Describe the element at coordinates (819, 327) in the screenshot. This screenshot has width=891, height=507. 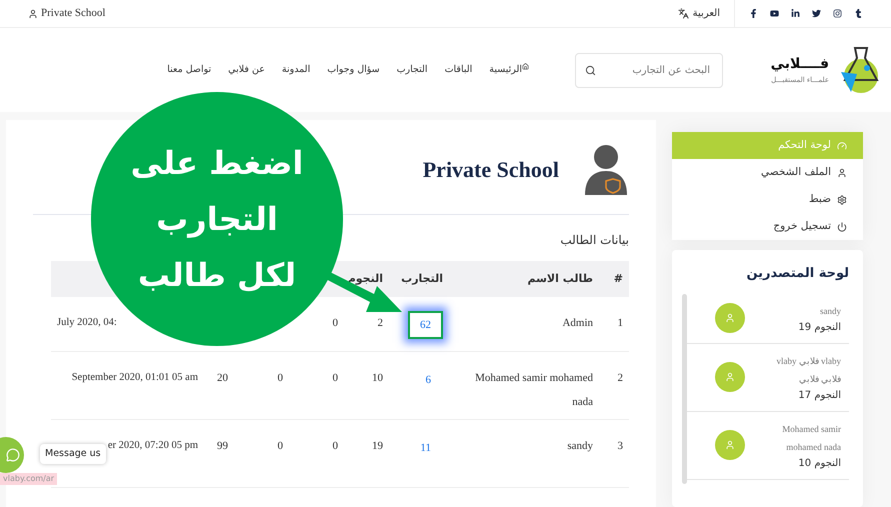
I see `leader-score: النجوم 19` at that location.